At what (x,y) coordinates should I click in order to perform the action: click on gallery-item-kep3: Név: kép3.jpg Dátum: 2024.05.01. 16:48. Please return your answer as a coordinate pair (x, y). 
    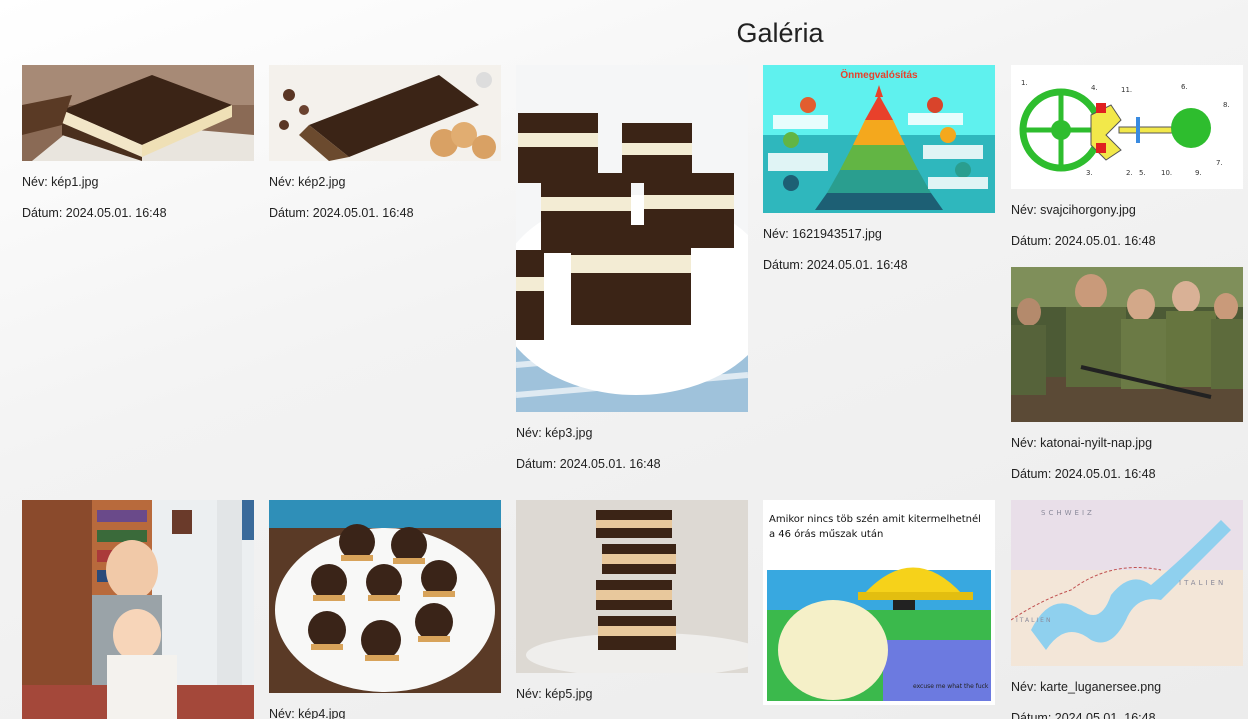
    Looking at the image, I should click on (633, 268).